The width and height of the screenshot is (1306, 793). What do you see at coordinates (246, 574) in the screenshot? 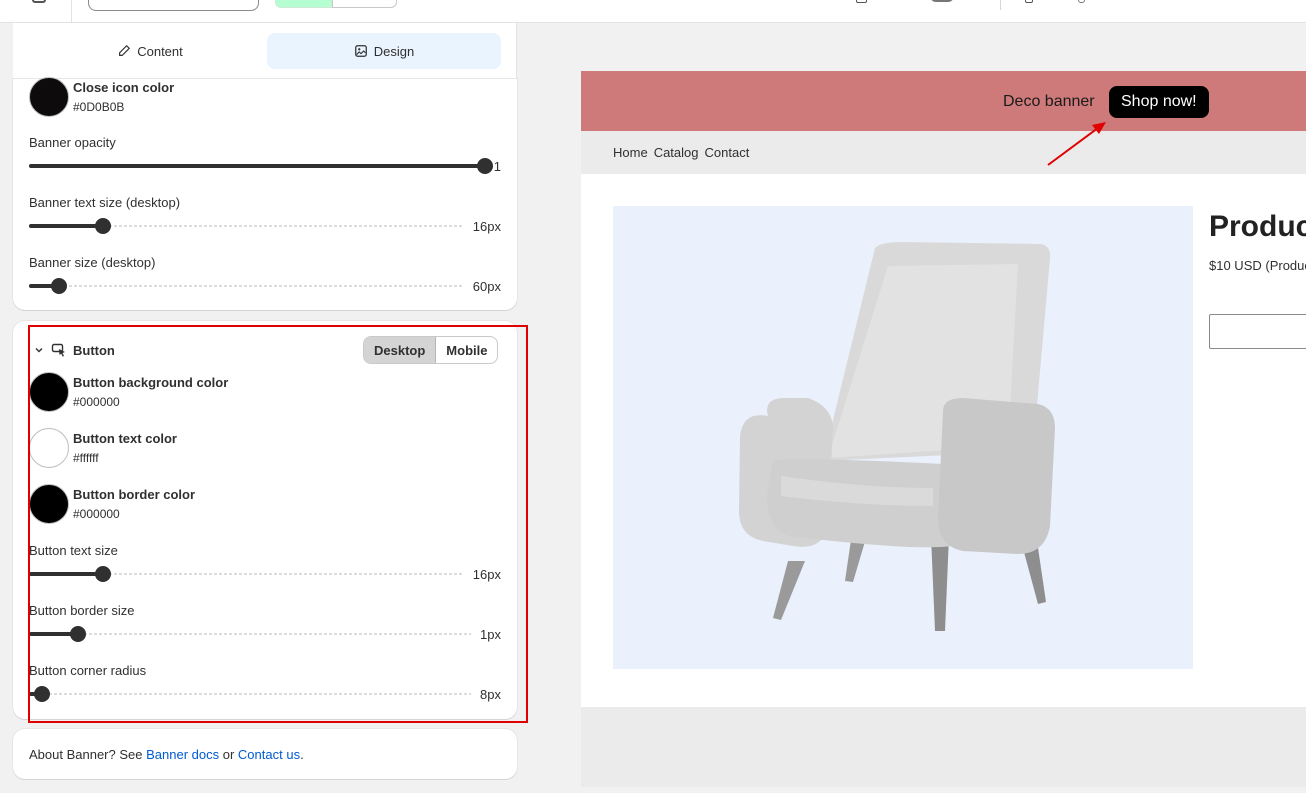
I see `button-text-size-slider` at bounding box center [246, 574].